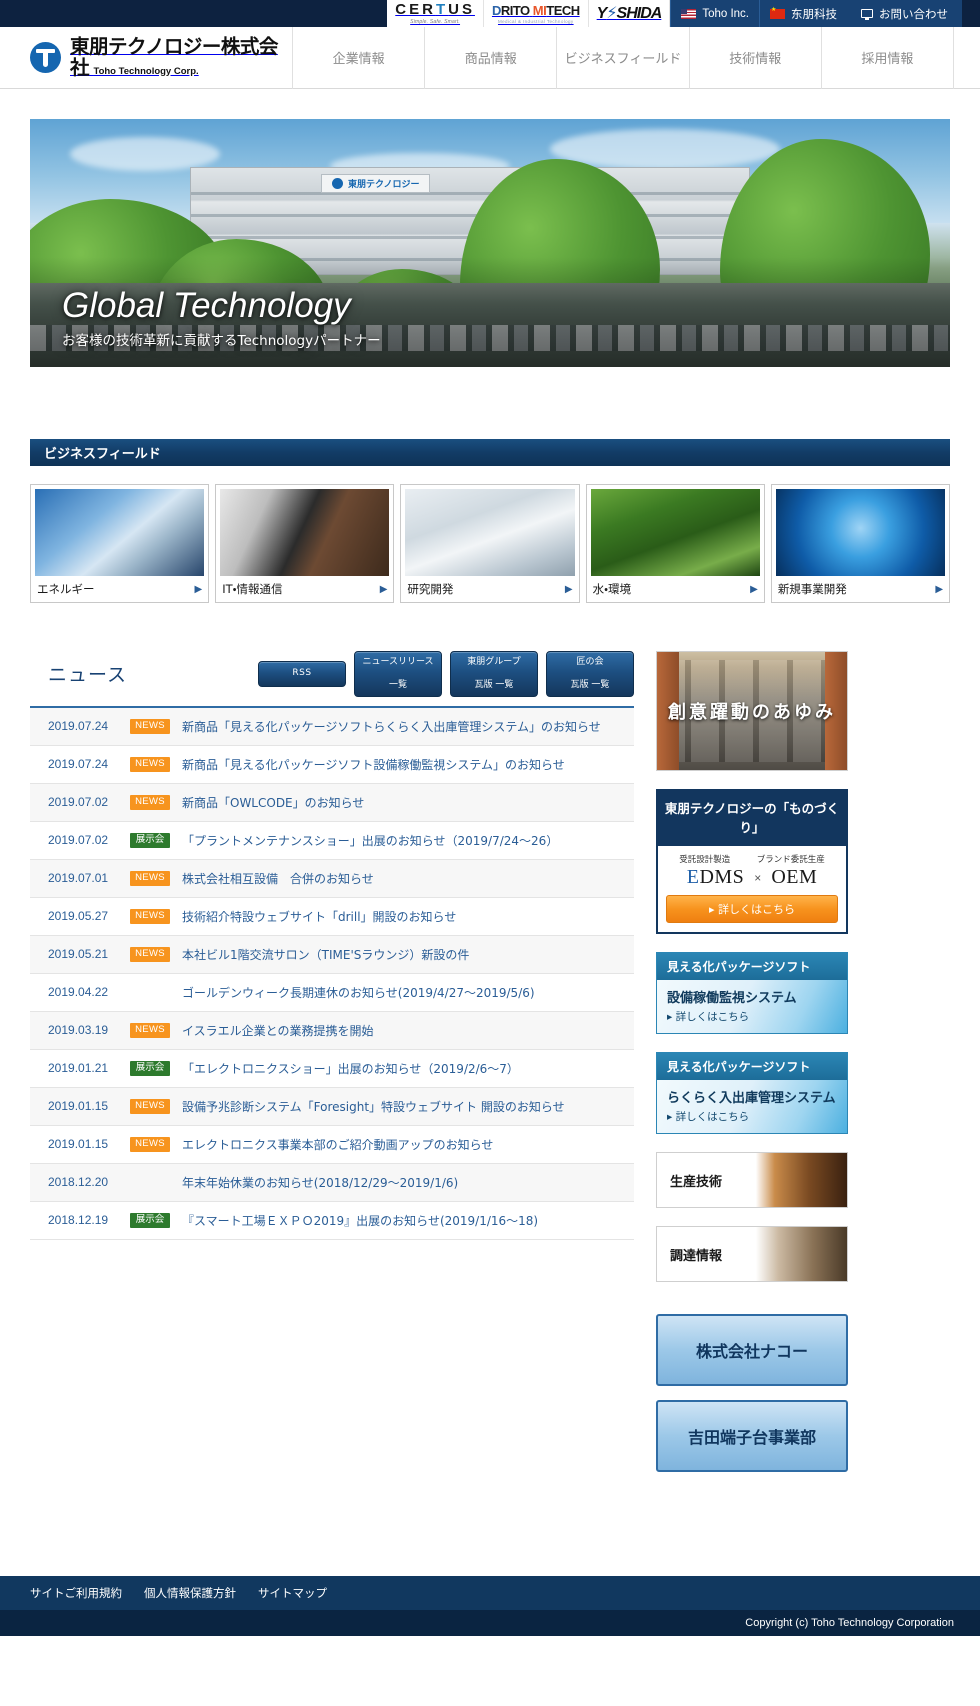  Describe the element at coordinates (320, 1182) in the screenshot. I see `news-item-link: 年末年始休業のお知らせ(2018/12/29〜2019/1/6)` at that location.